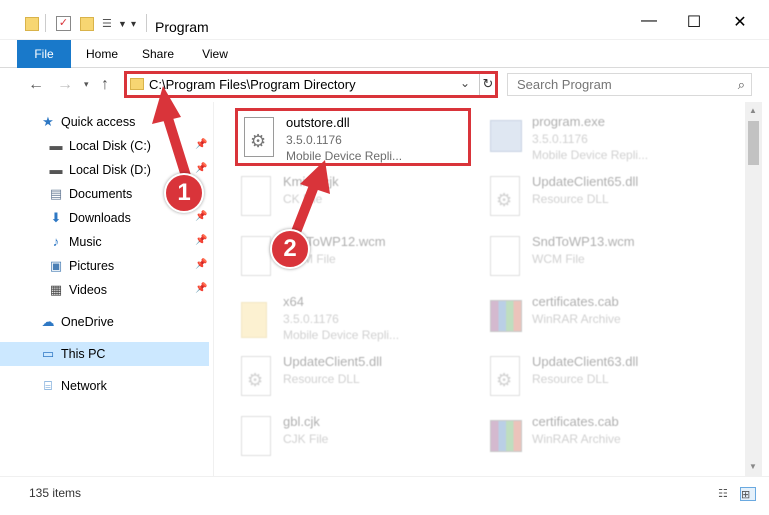 The image size is (769, 515). I want to click on file-type: WCM File, so click(558, 259).